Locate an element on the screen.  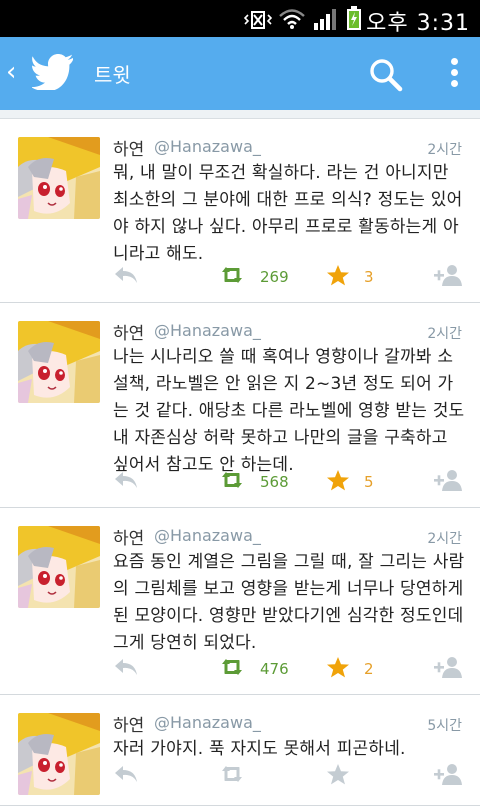
twitter-logo-icon is located at coordinates (53, 72).